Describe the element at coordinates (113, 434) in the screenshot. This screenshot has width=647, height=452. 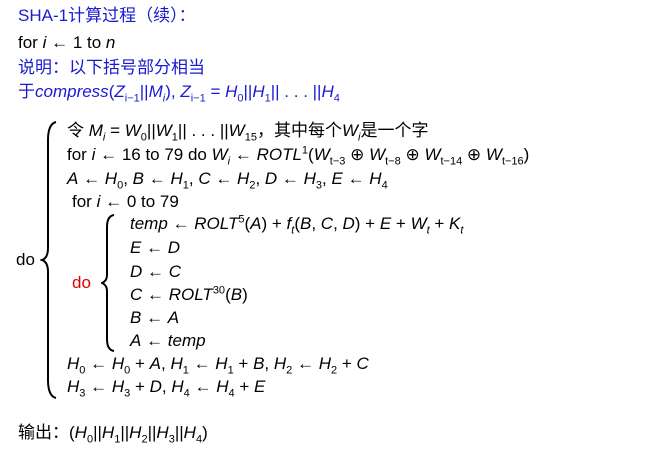
I see `output-line: 输出：(H0||H1||H2||H3||H4)` at that location.